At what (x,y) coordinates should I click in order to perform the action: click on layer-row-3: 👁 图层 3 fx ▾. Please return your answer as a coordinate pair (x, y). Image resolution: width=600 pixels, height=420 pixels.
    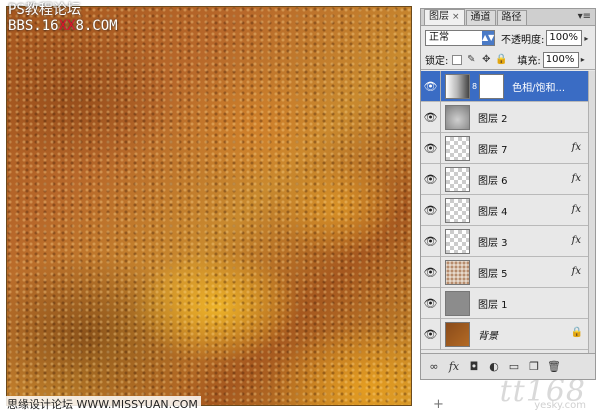
    Looking at the image, I should click on (508, 241).